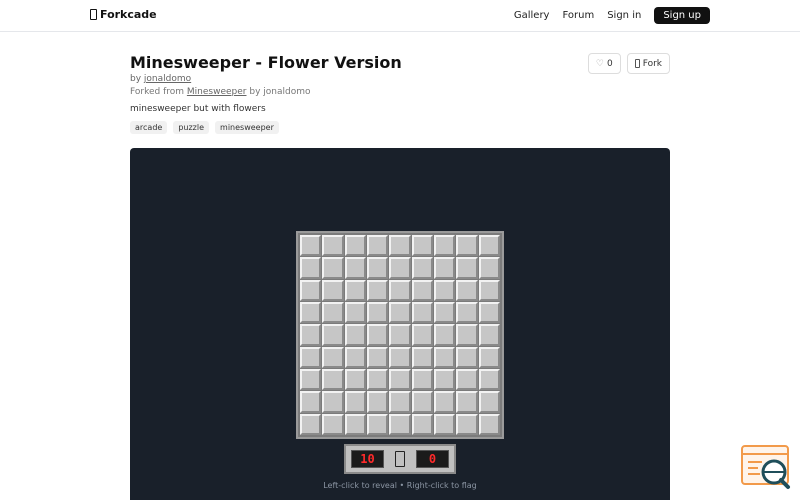  I want to click on minesweeper-board, so click(400, 335).